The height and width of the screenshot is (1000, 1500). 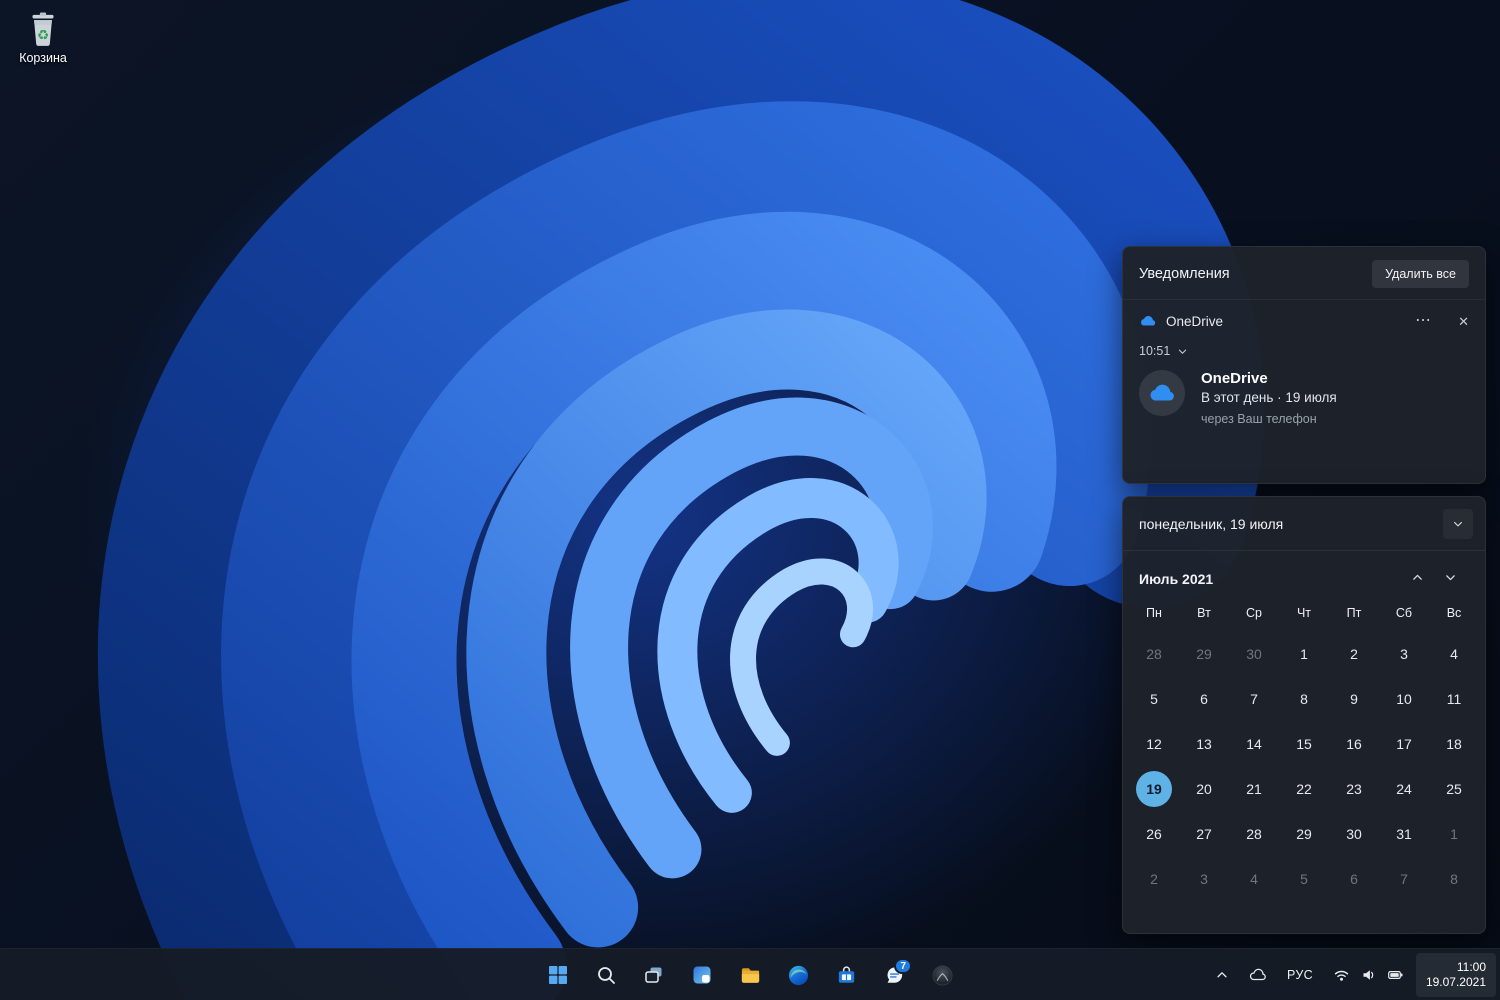 What do you see at coordinates (1304, 788) in the screenshot?
I see `calendar-day: 22` at bounding box center [1304, 788].